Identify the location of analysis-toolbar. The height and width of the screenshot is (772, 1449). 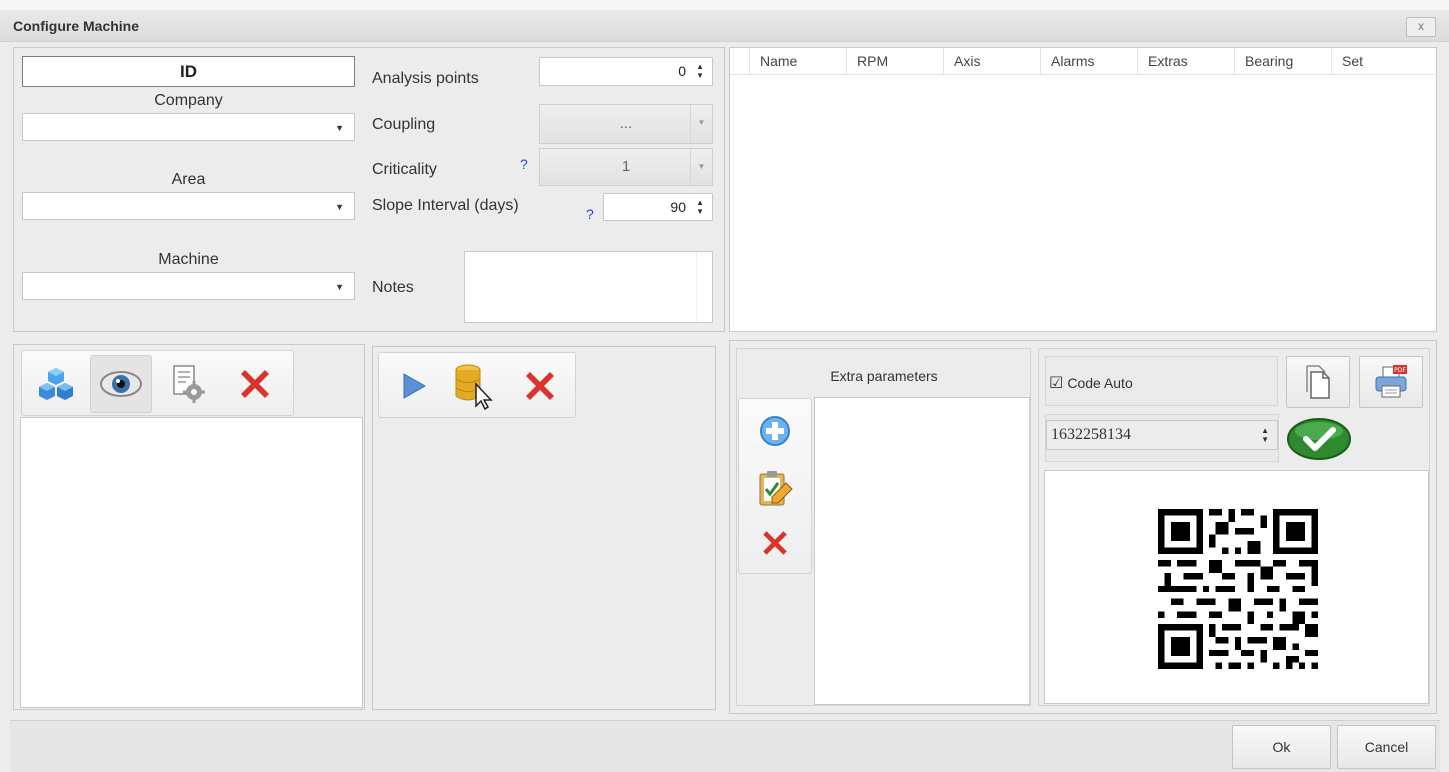
(477, 385).